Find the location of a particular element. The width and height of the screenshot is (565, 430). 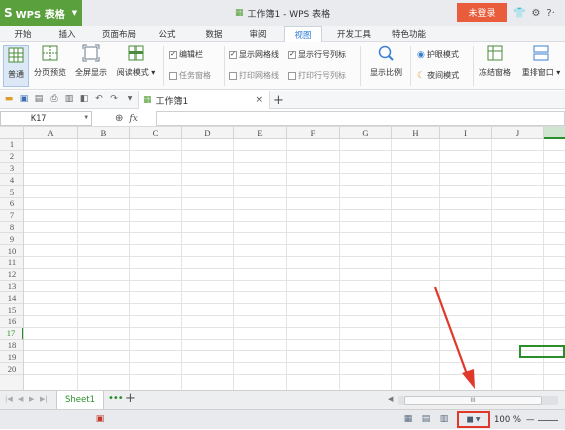

scrollbar-thumb: III is located at coordinates (473, 400).